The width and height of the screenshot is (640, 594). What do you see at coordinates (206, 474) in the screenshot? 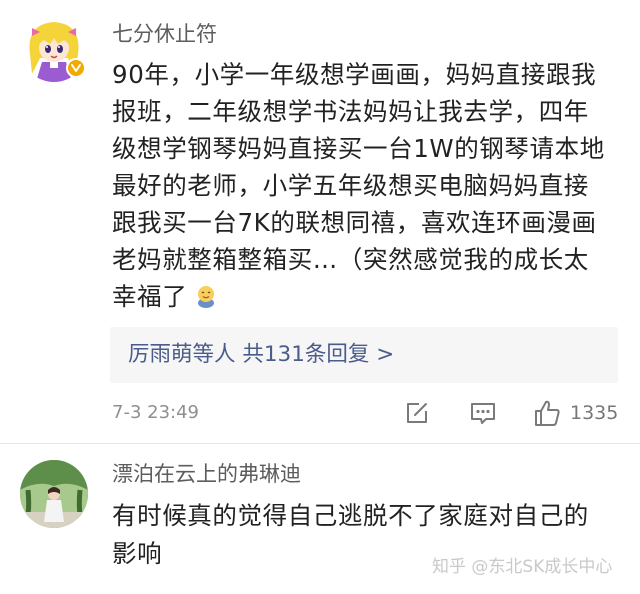
I see `comment-username: 漂泊在云上的弗琳迪` at bounding box center [206, 474].